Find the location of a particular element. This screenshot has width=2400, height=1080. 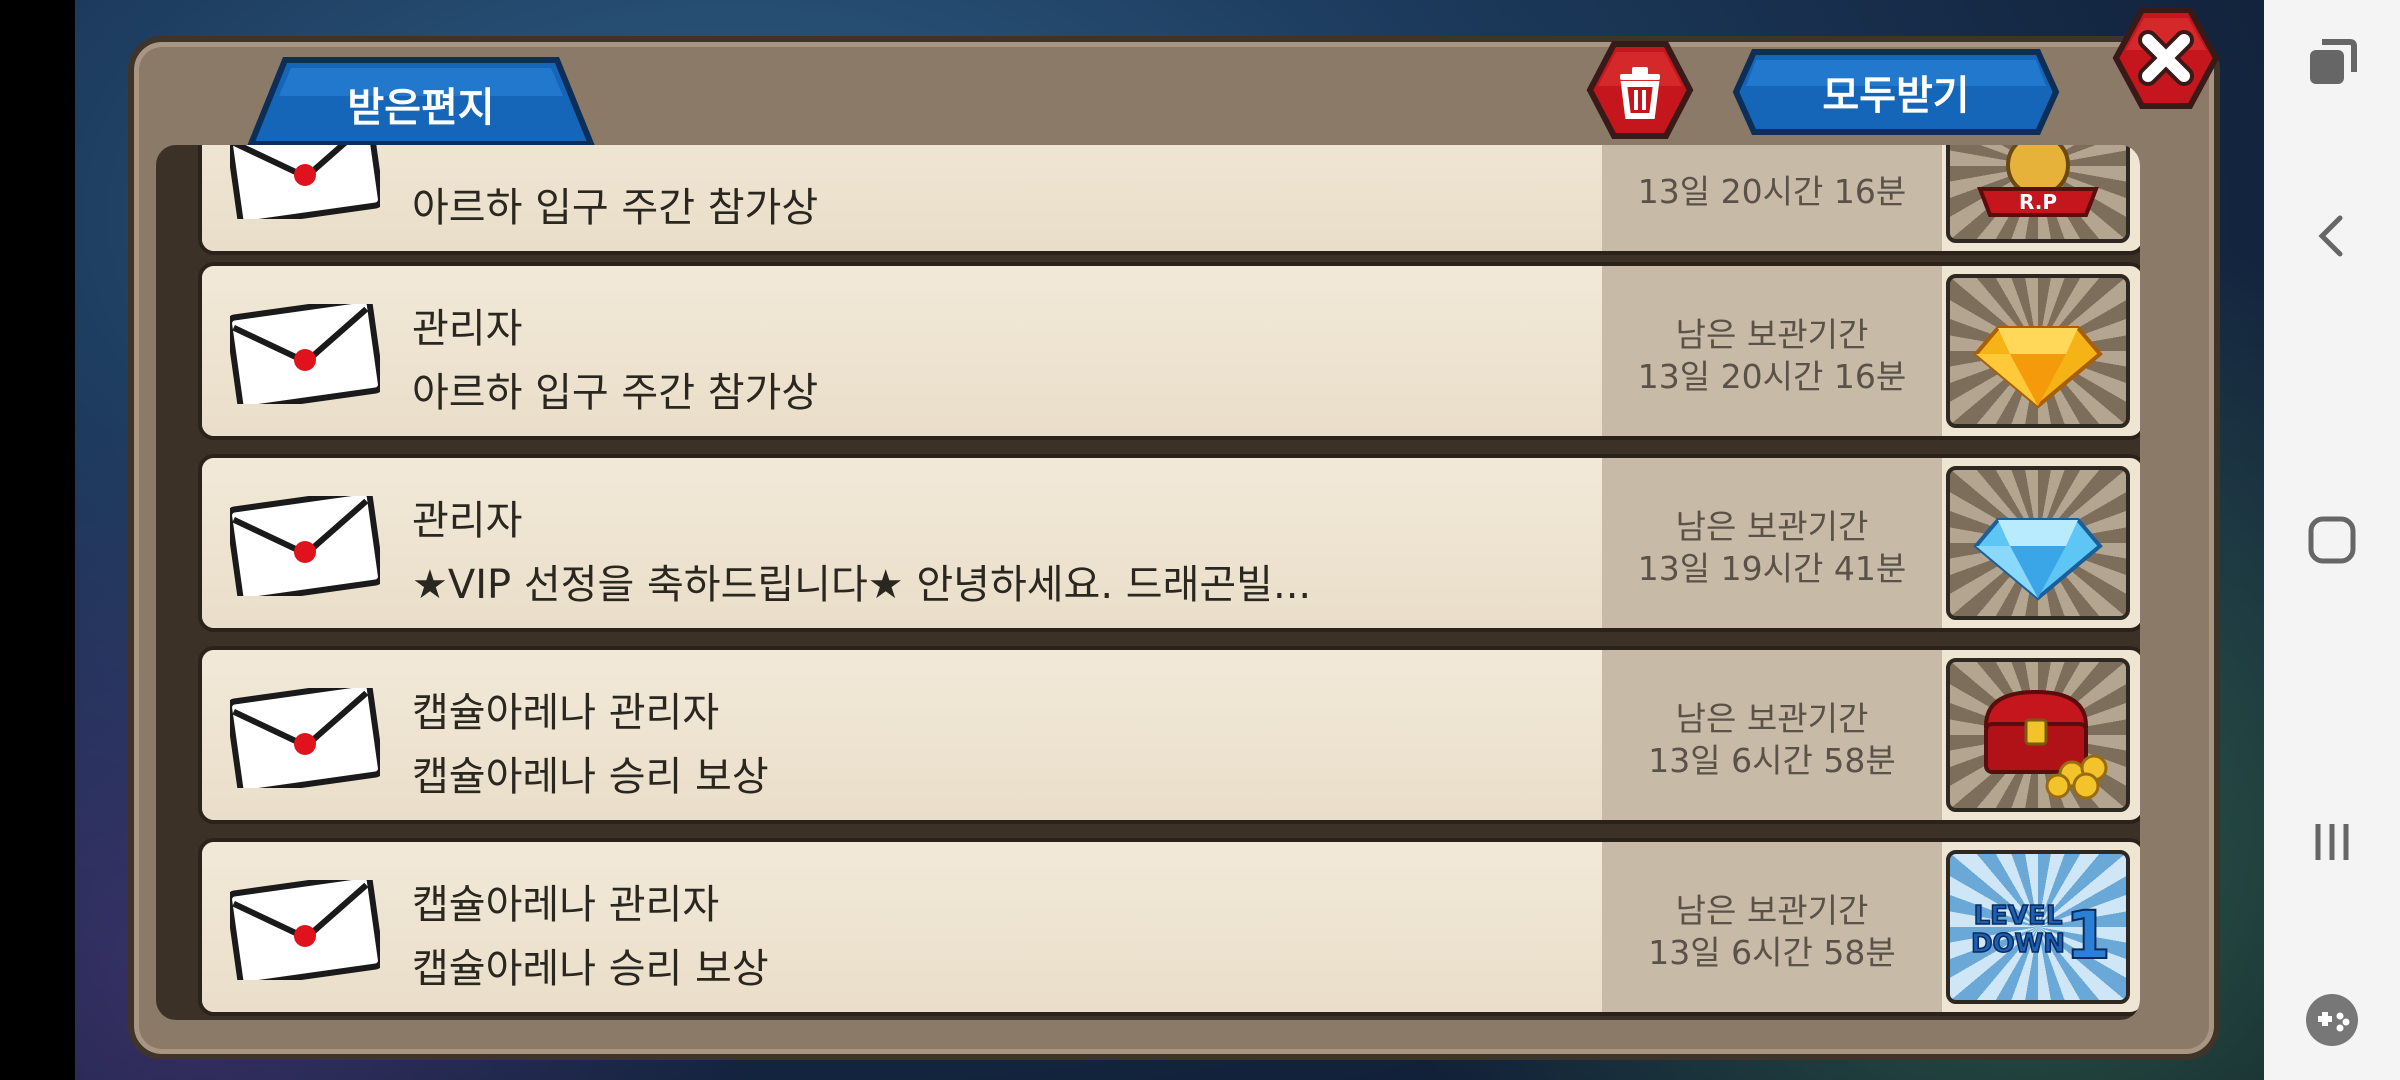

mail-content: 관리자 아르하 입구 주간 참가상 is located at coordinates (902, 351).